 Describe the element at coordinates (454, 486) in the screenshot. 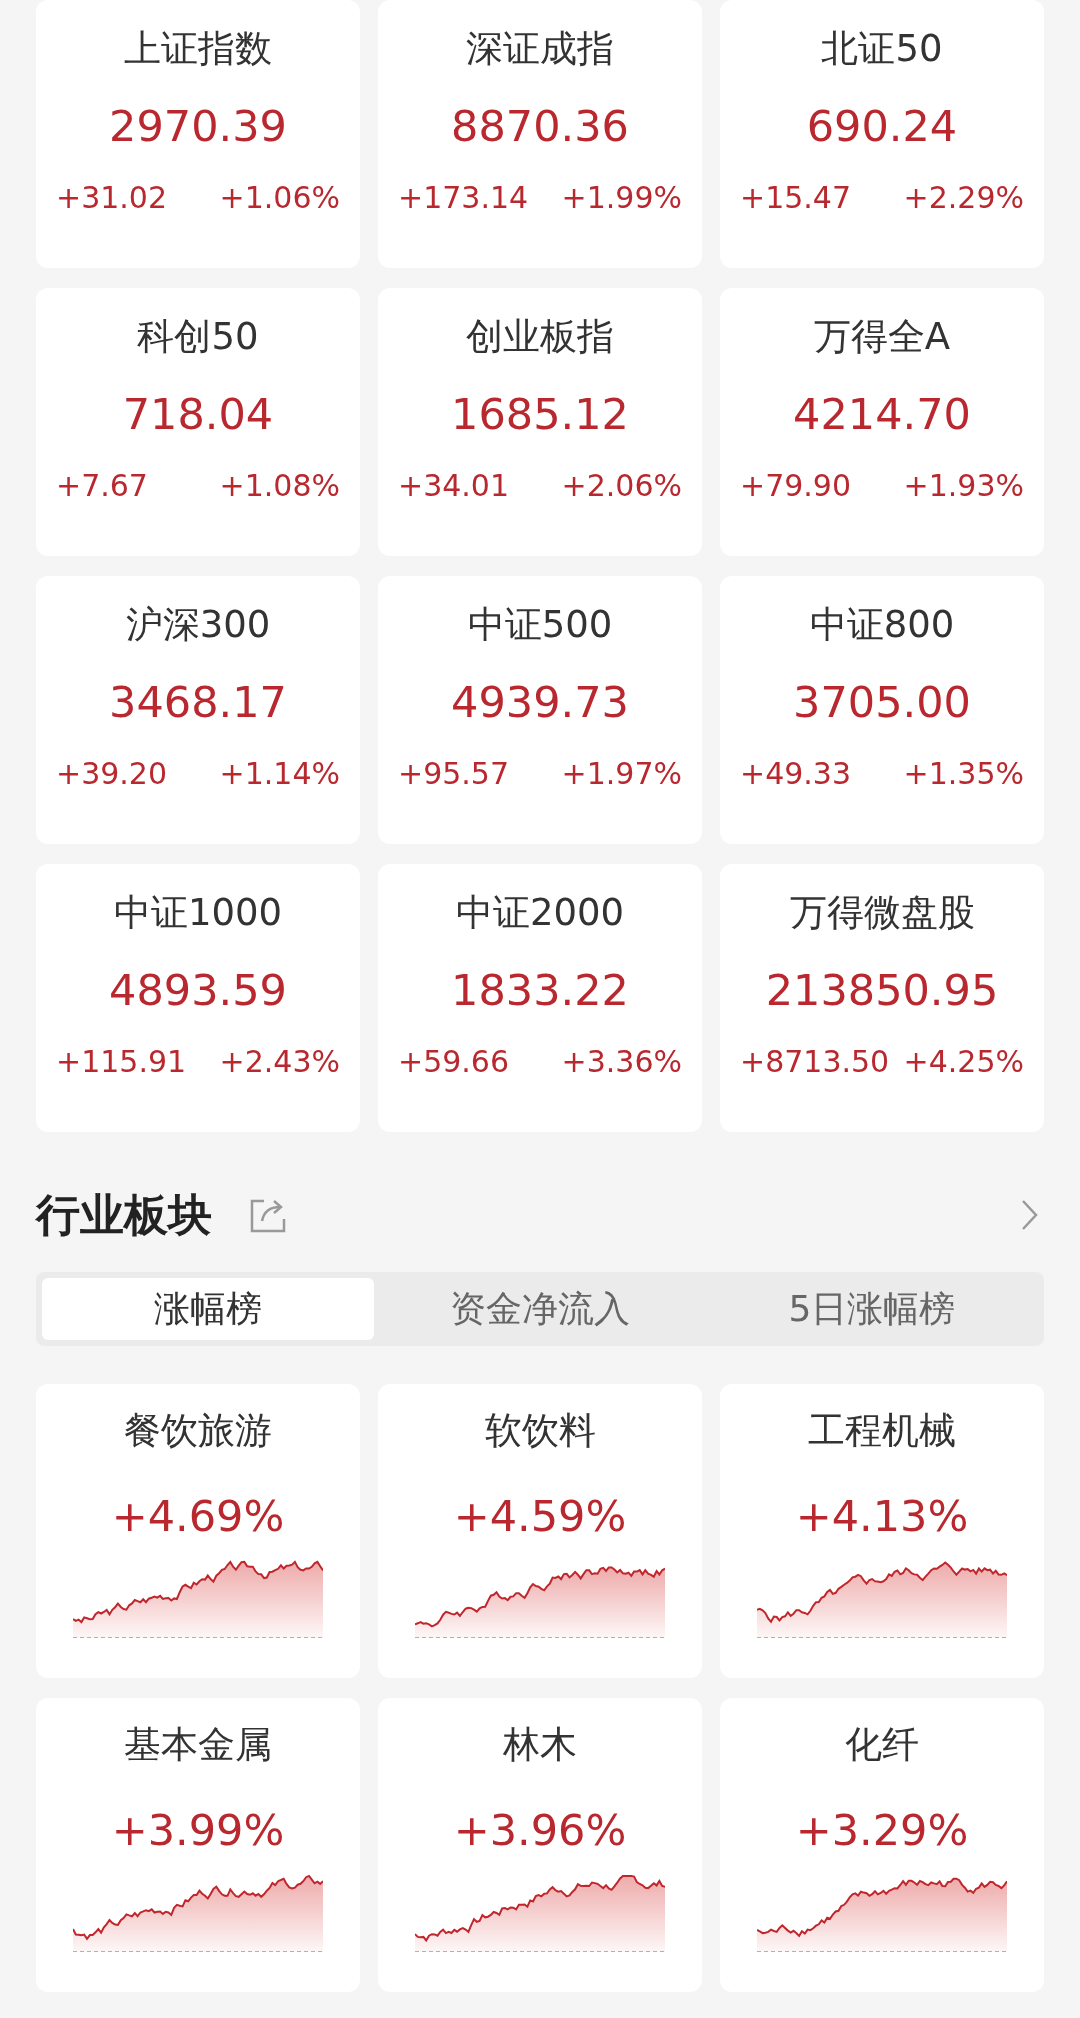

I see `change-value: +34.01` at that location.